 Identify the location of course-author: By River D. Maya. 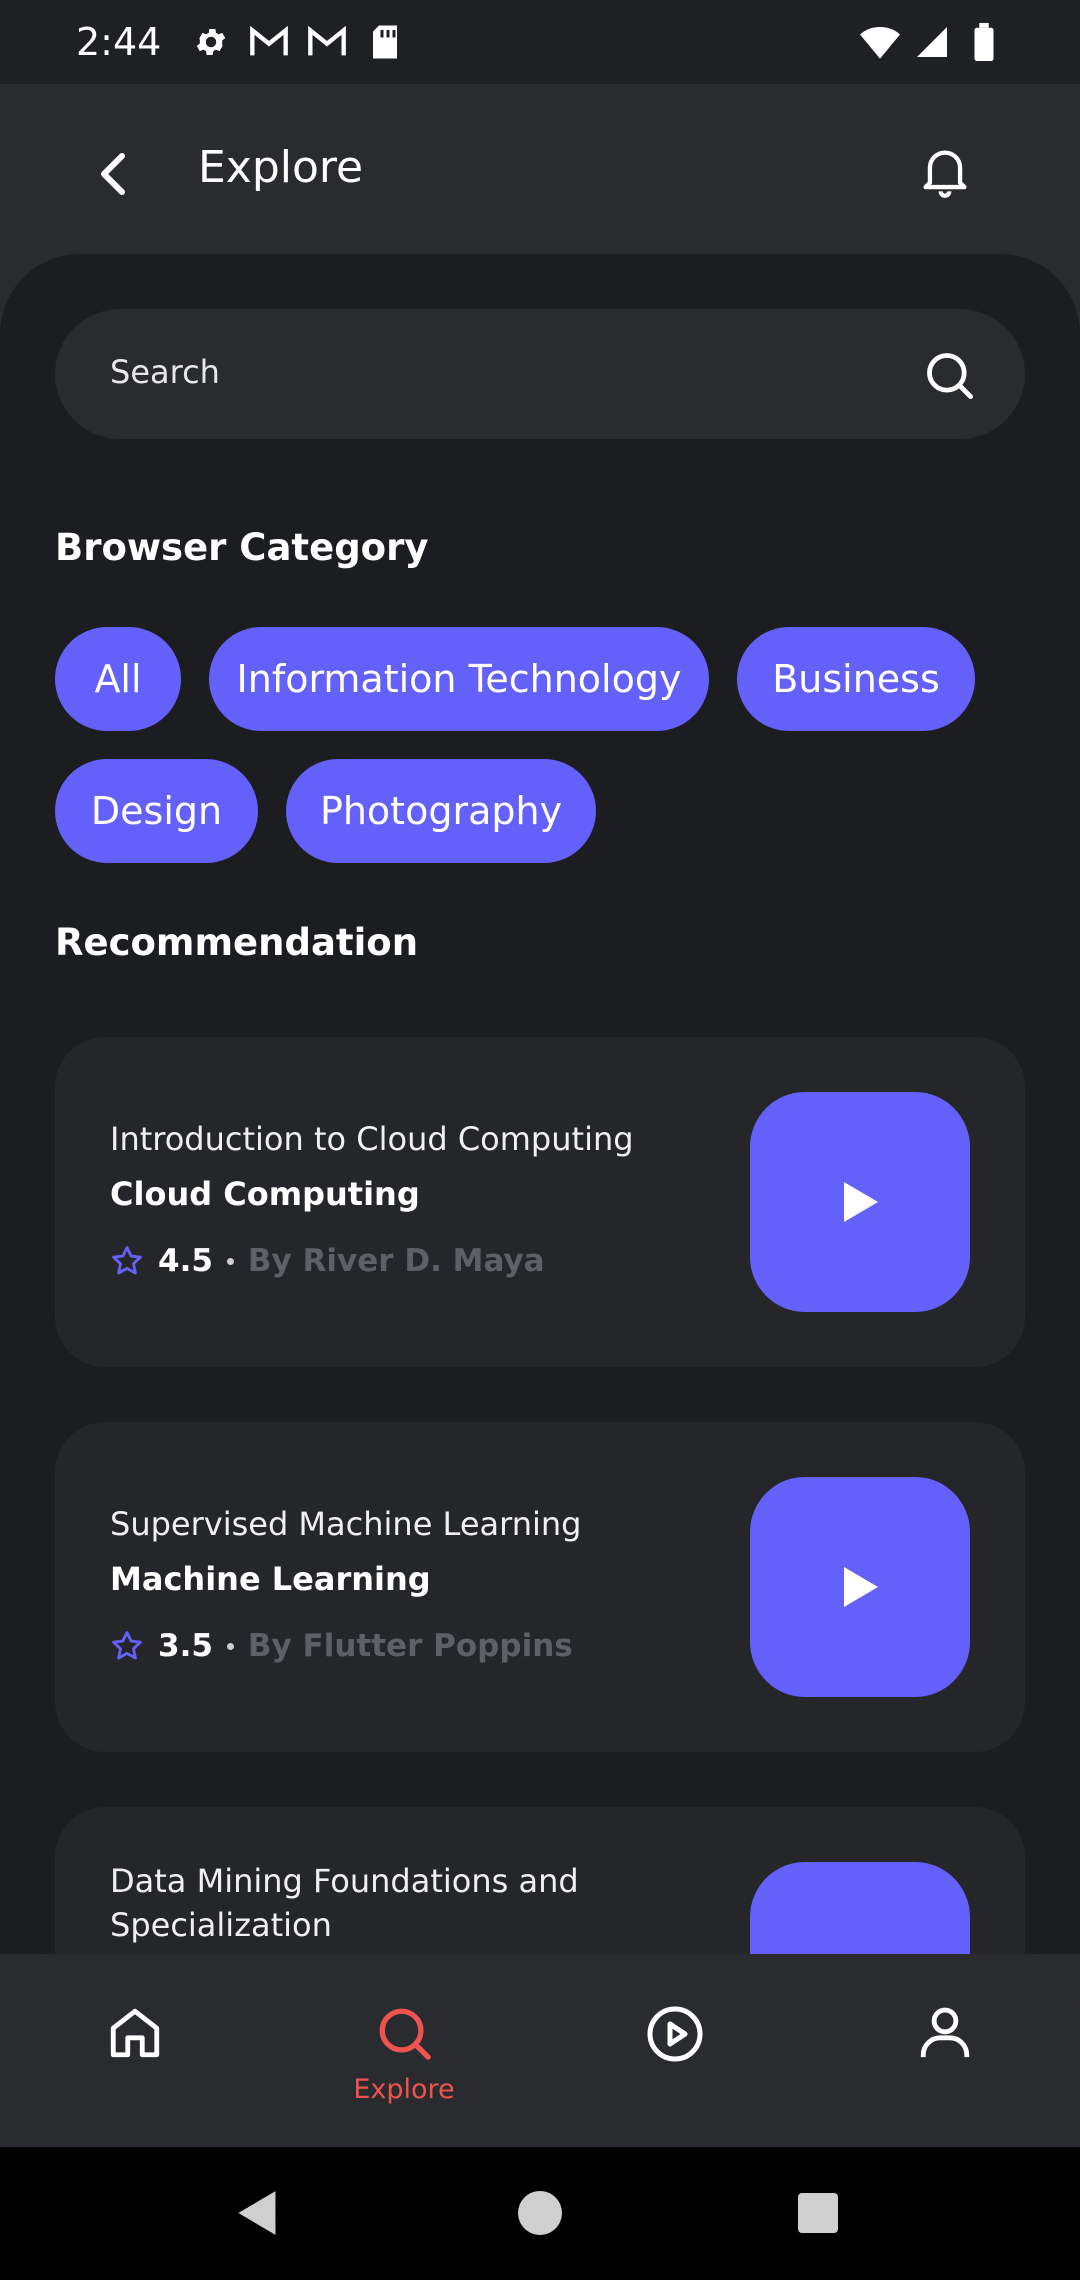
(396, 1261).